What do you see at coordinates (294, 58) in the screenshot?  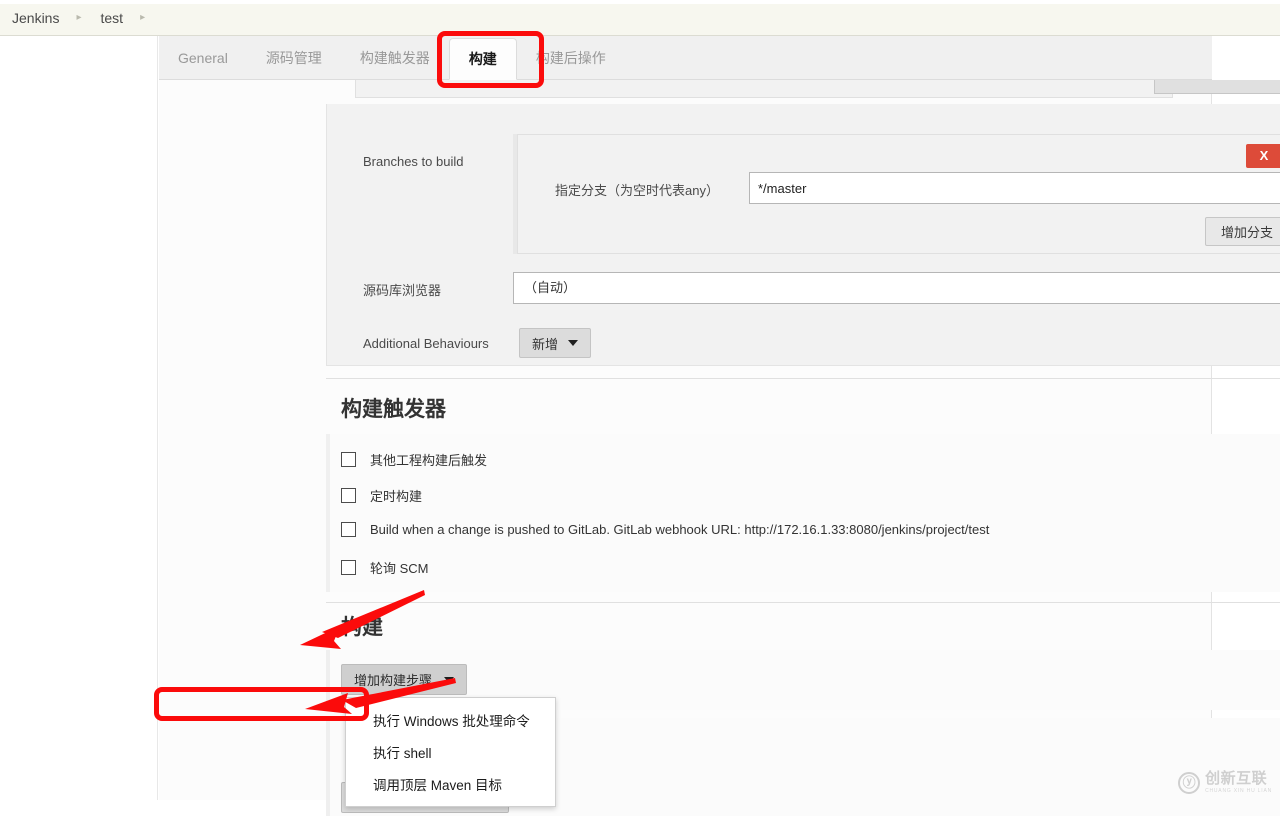 I see `tab-source-code-management: 源码管理` at bounding box center [294, 58].